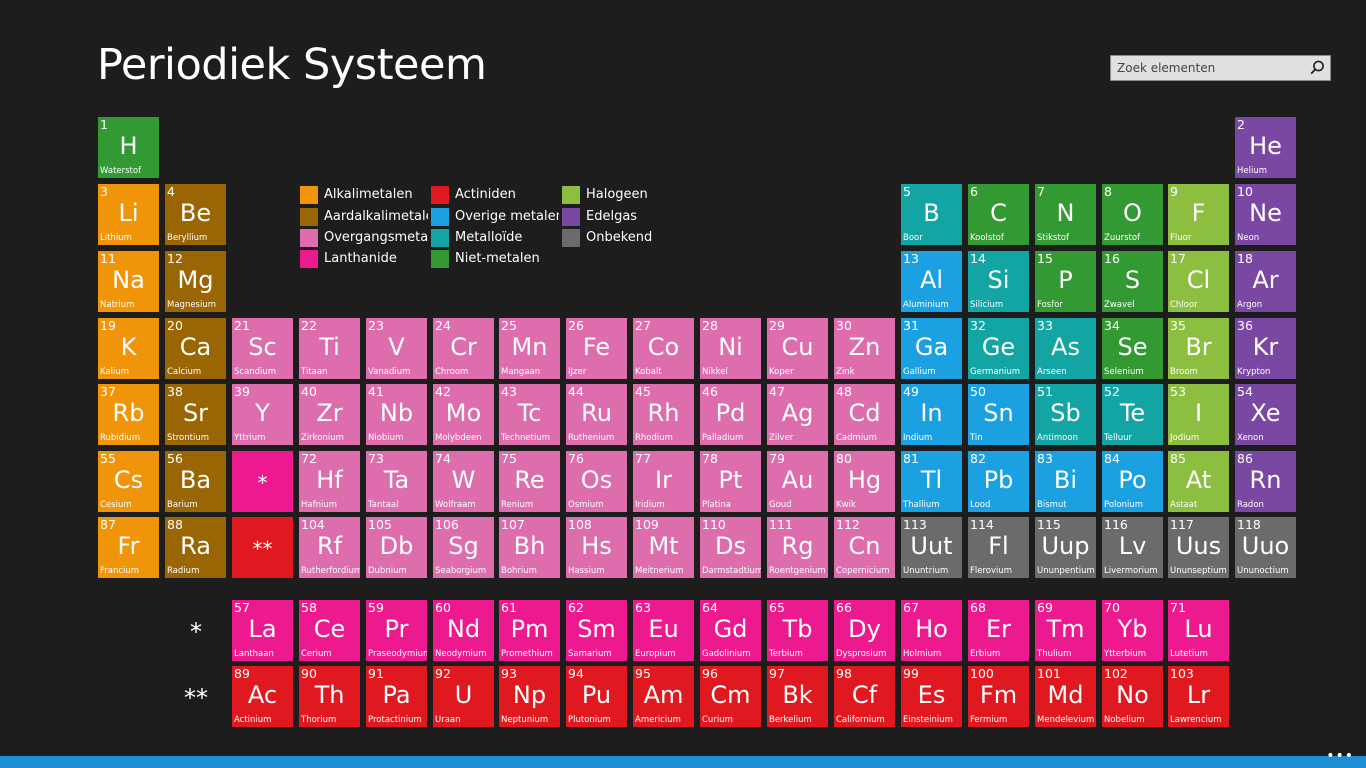 This screenshot has height=768, width=1366. Describe the element at coordinates (1065, 281) in the screenshot. I see `element-tile-p: 15 P Fosfor` at that location.